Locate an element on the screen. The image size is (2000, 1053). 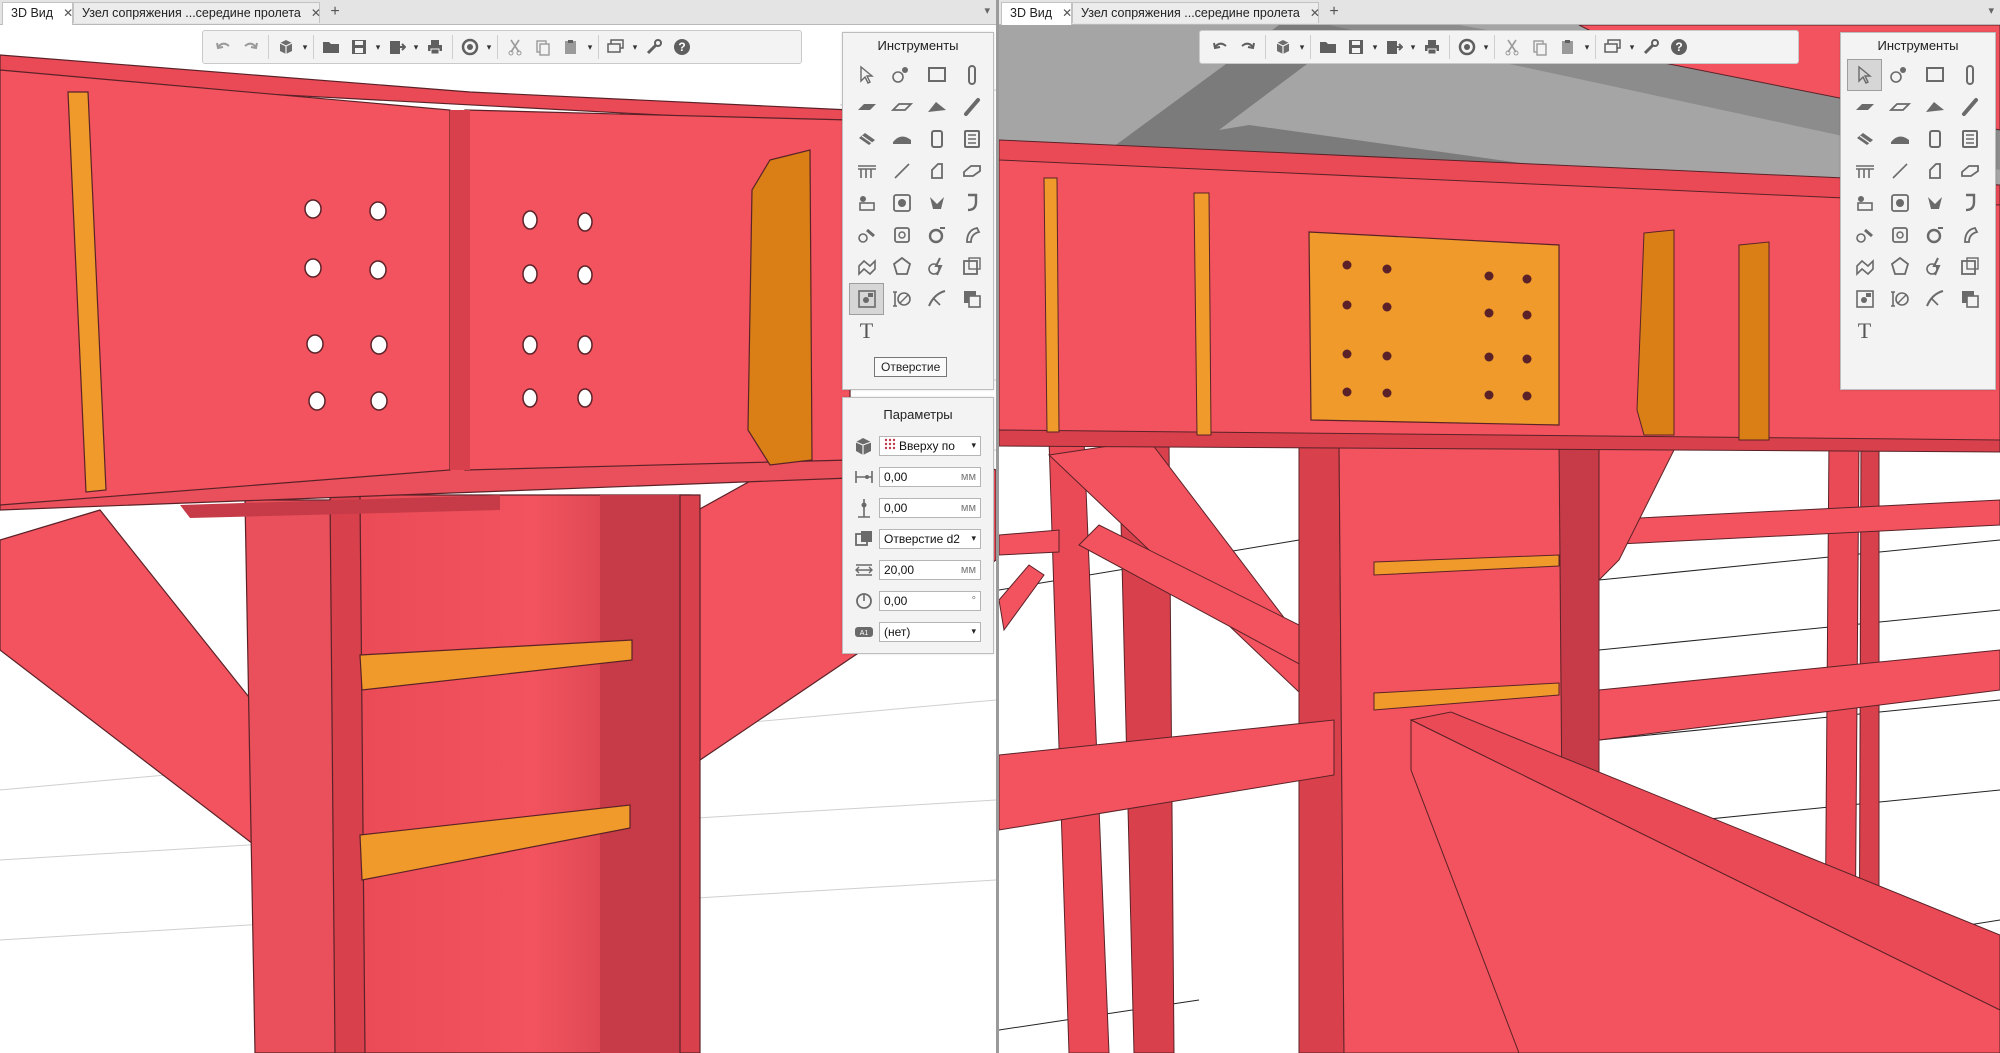
tab-3d-view-left: 3D Вид ✕ is located at coordinates (37, 13).